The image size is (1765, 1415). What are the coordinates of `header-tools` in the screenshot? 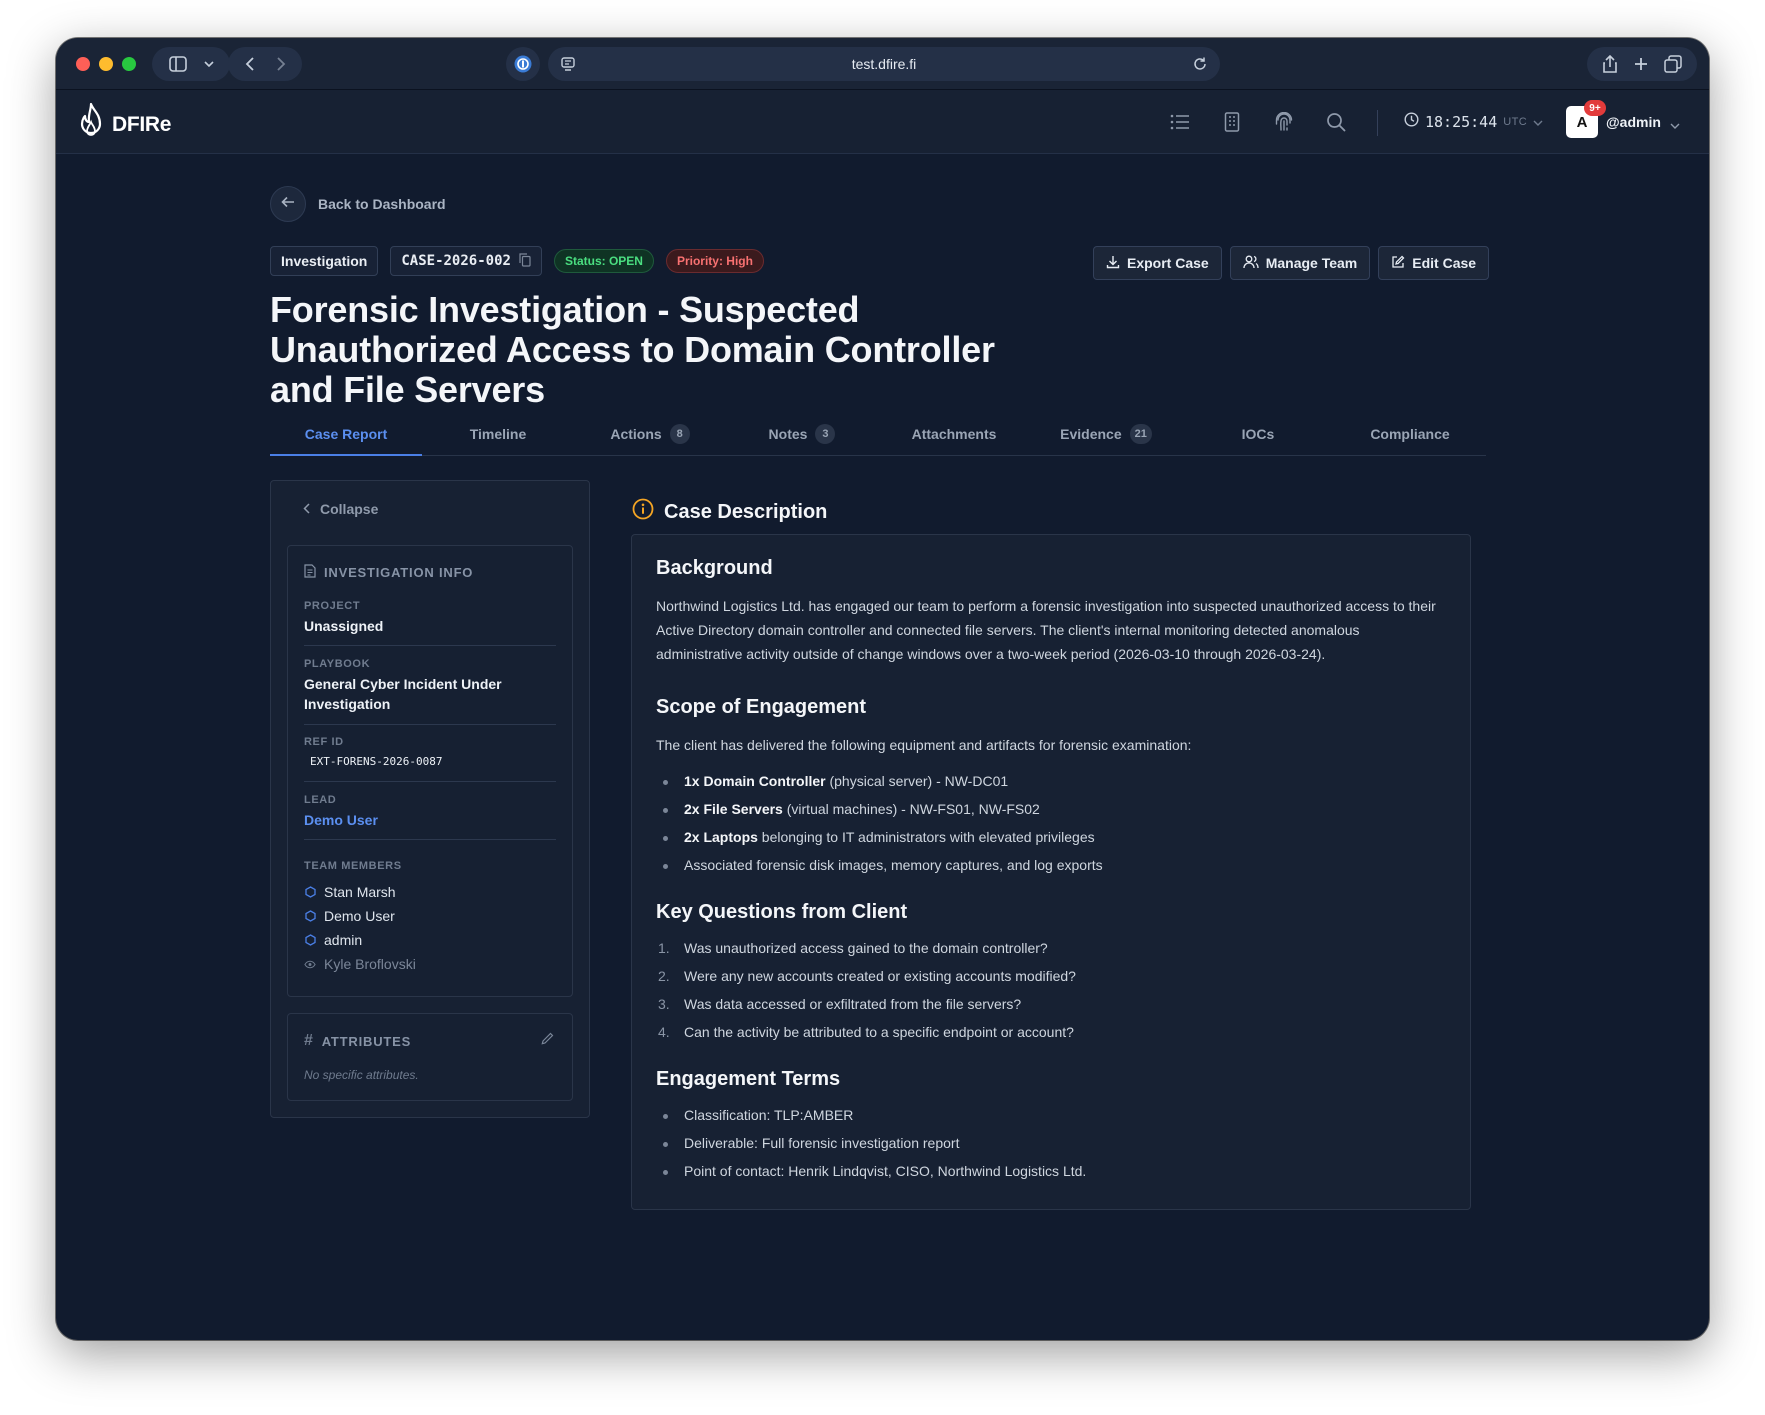 It's located at (1258, 122).